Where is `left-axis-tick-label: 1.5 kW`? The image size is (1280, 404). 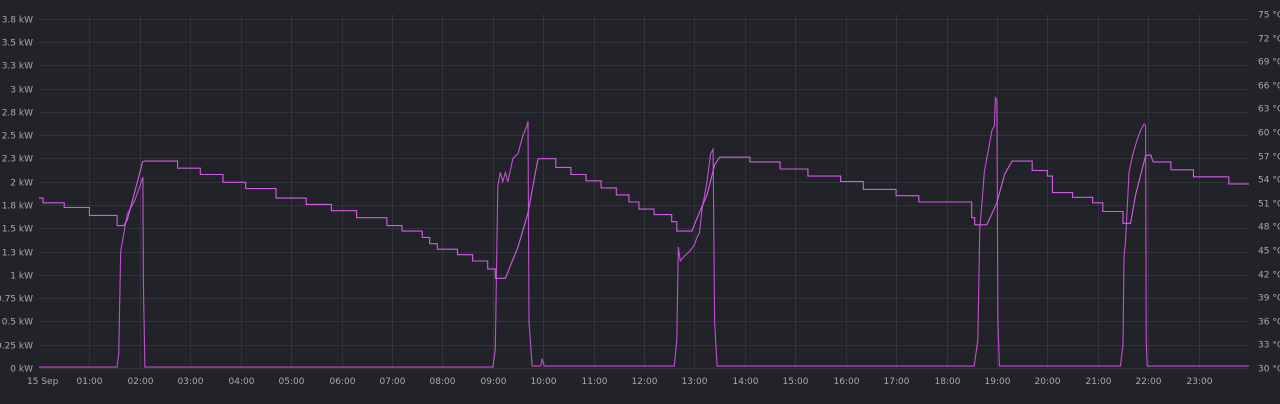 left-axis-tick-label: 1.5 kW is located at coordinates (17, 230).